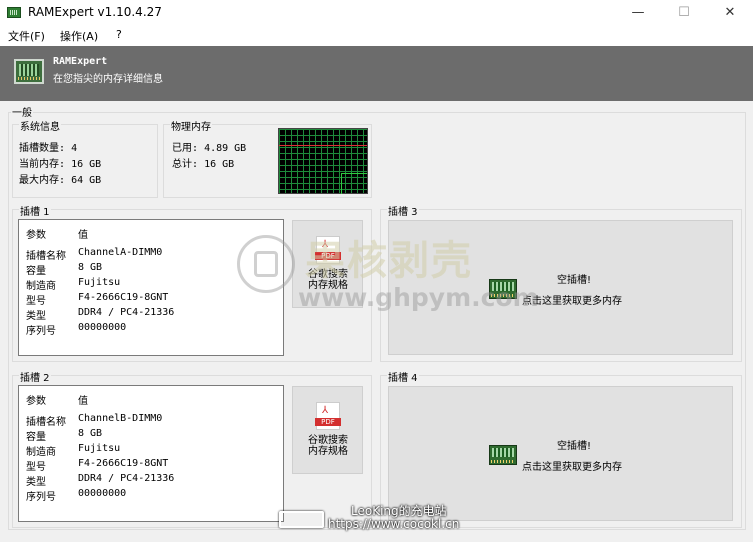  Describe the element at coordinates (572, 465) in the screenshot. I see `get-more-memory-link: 点击这里获取更多内存` at that location.